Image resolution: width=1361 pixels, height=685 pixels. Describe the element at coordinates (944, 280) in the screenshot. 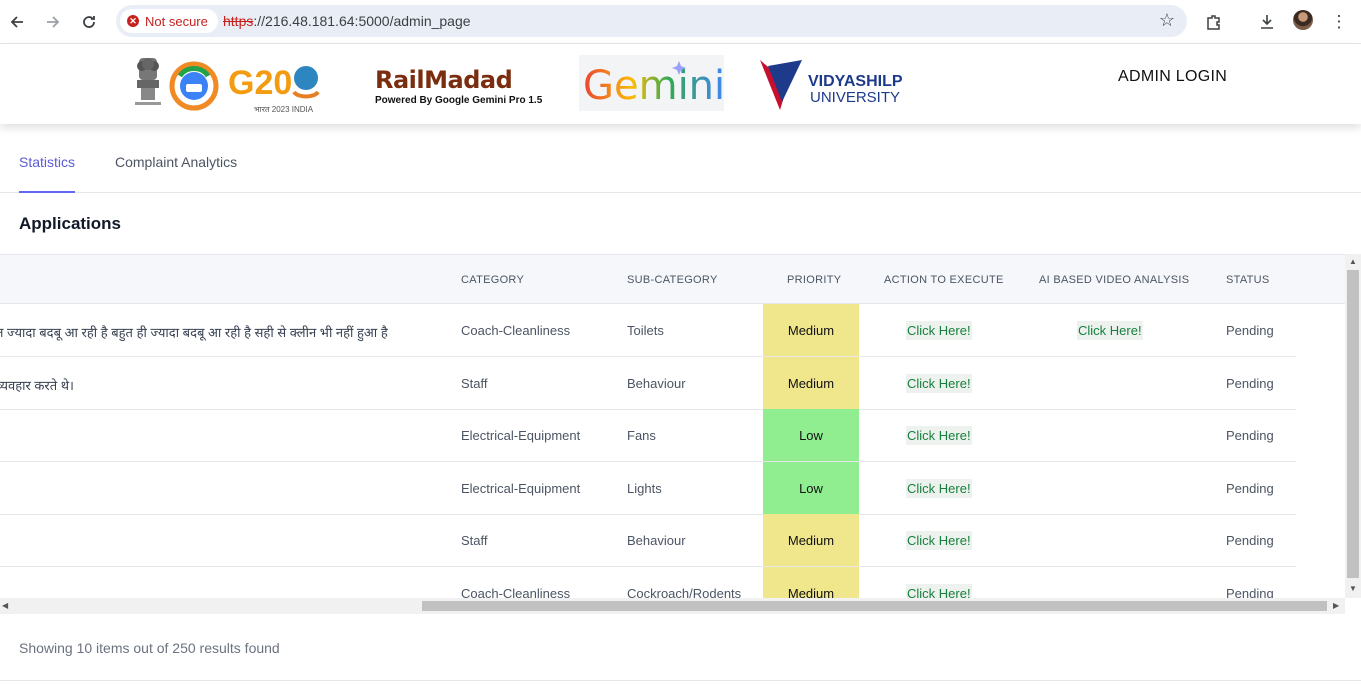

I see `column-header-action: ACTION TO EXECUTE` at that location.